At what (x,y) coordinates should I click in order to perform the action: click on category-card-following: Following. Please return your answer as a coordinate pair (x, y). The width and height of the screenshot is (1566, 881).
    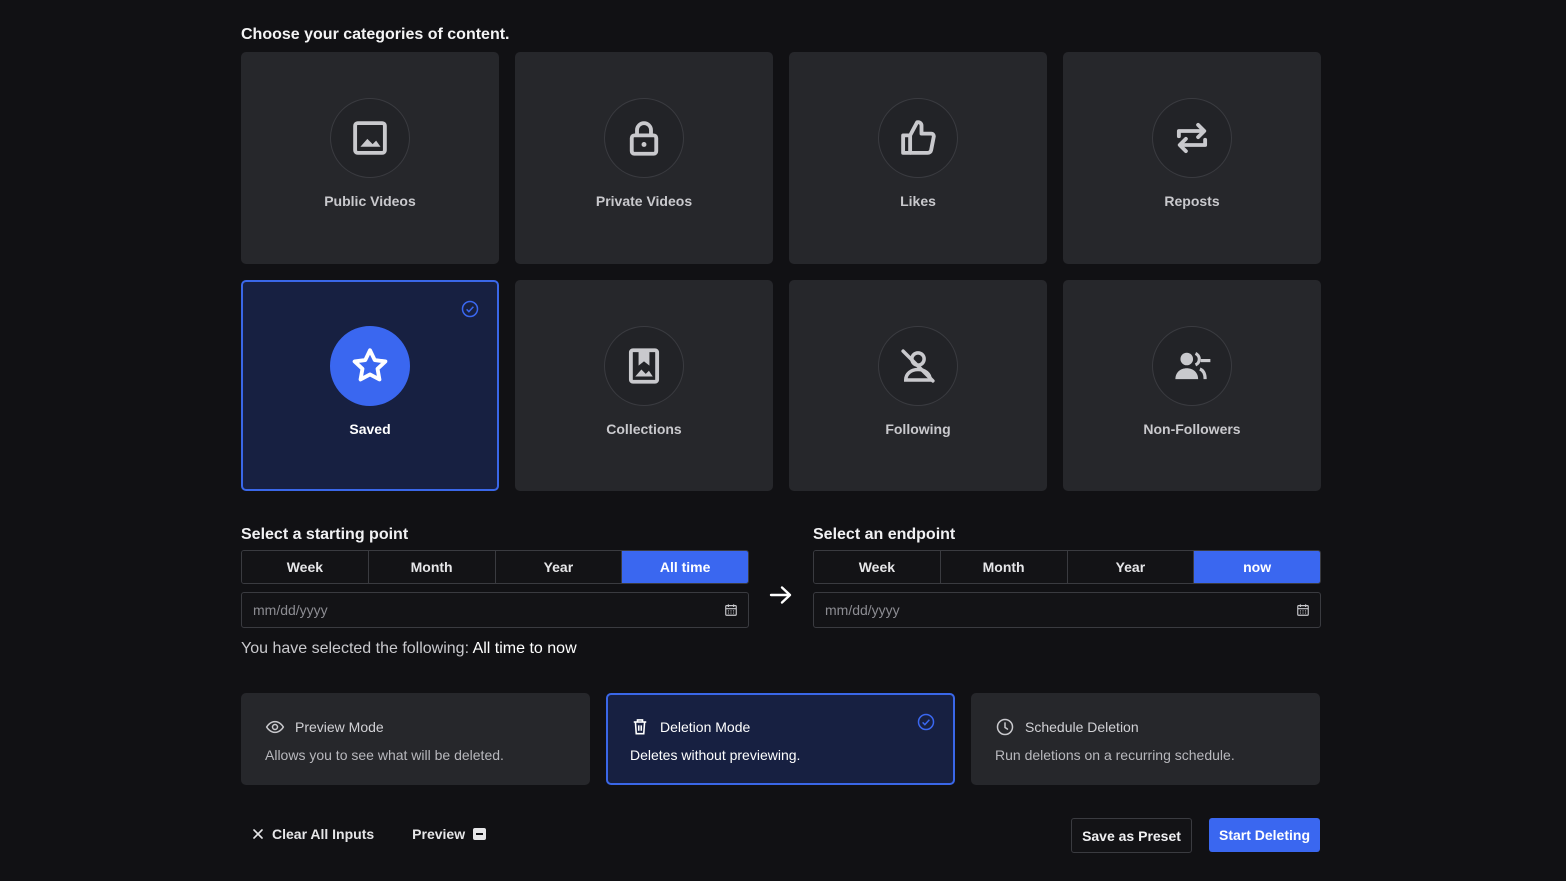
    Looking at the image, I should click on (918, 385).